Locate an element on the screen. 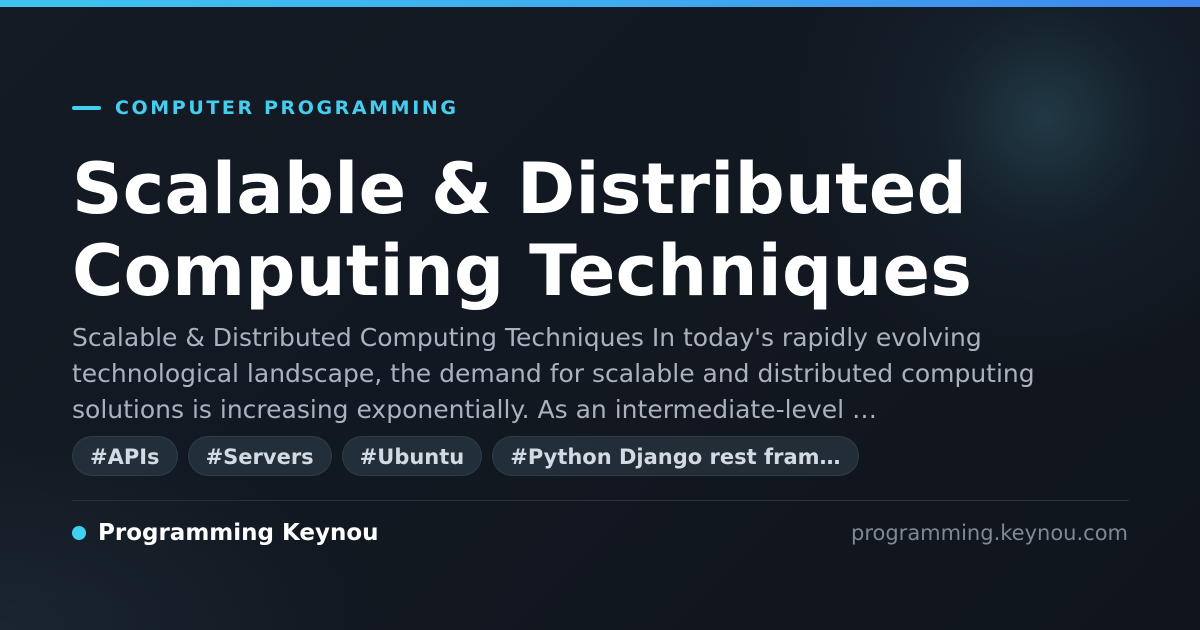 Image resolution: width=1200 pixels, height=630 pixels. tag-ubuntu: #Ubuntu is located at coordinates (412, 456).